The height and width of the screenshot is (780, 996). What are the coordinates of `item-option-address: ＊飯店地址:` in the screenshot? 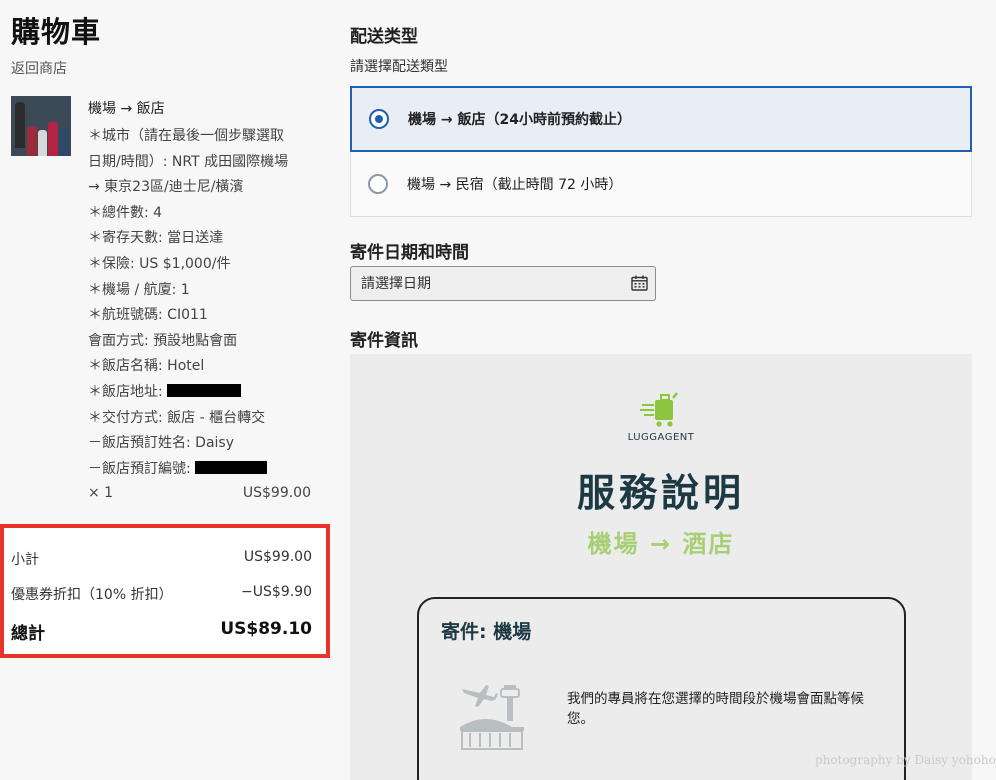 It's located at (200, 393).